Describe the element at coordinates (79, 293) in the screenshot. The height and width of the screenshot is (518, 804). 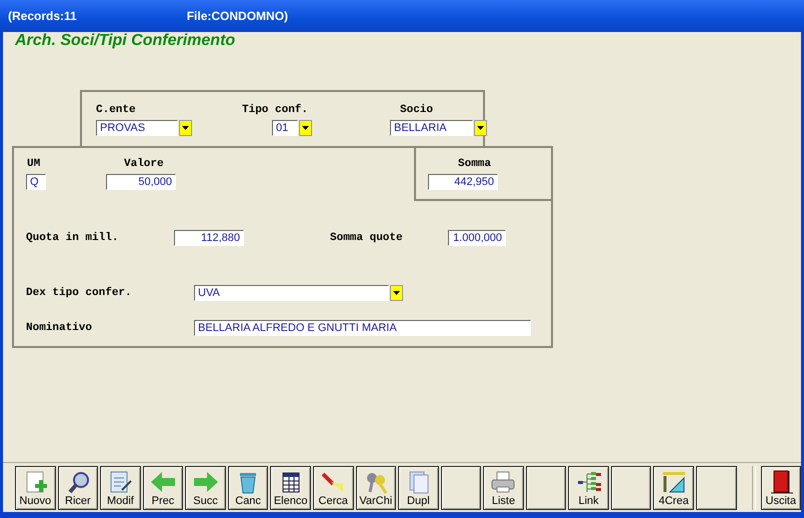
I see `field-label: Dex tipo confer.` at that location.